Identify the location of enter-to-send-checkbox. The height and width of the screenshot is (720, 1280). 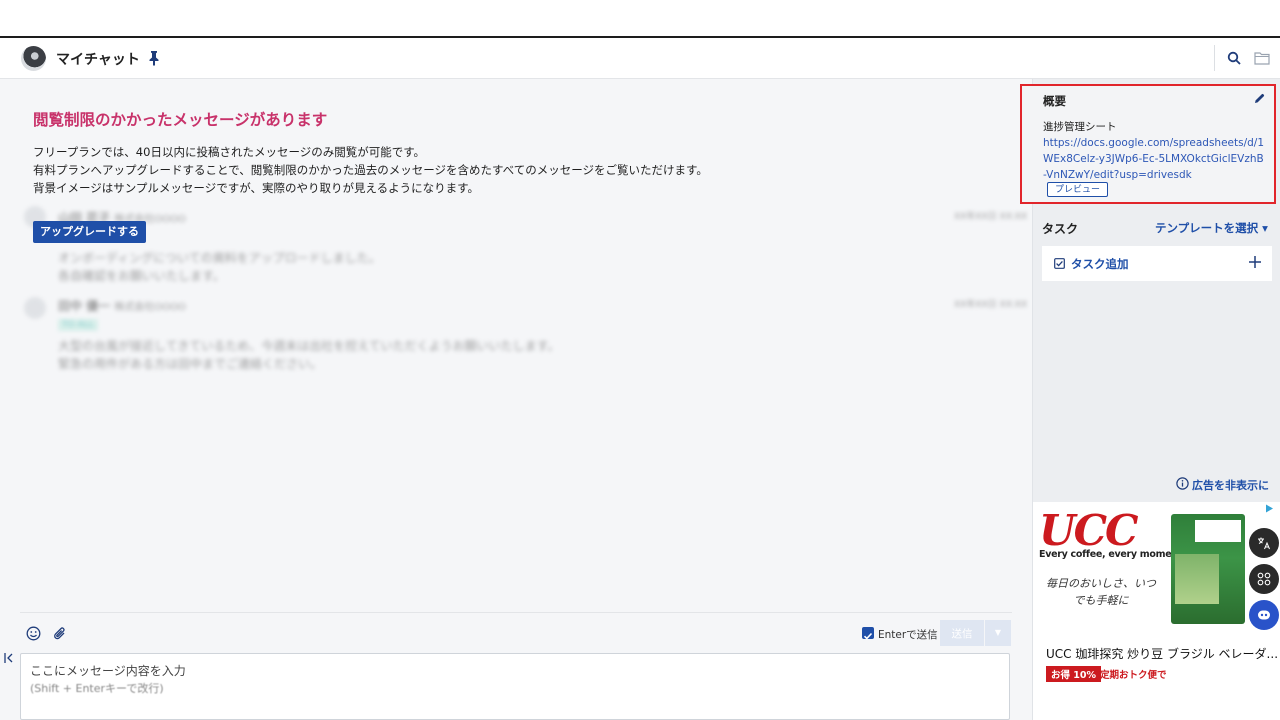
(868, 633).